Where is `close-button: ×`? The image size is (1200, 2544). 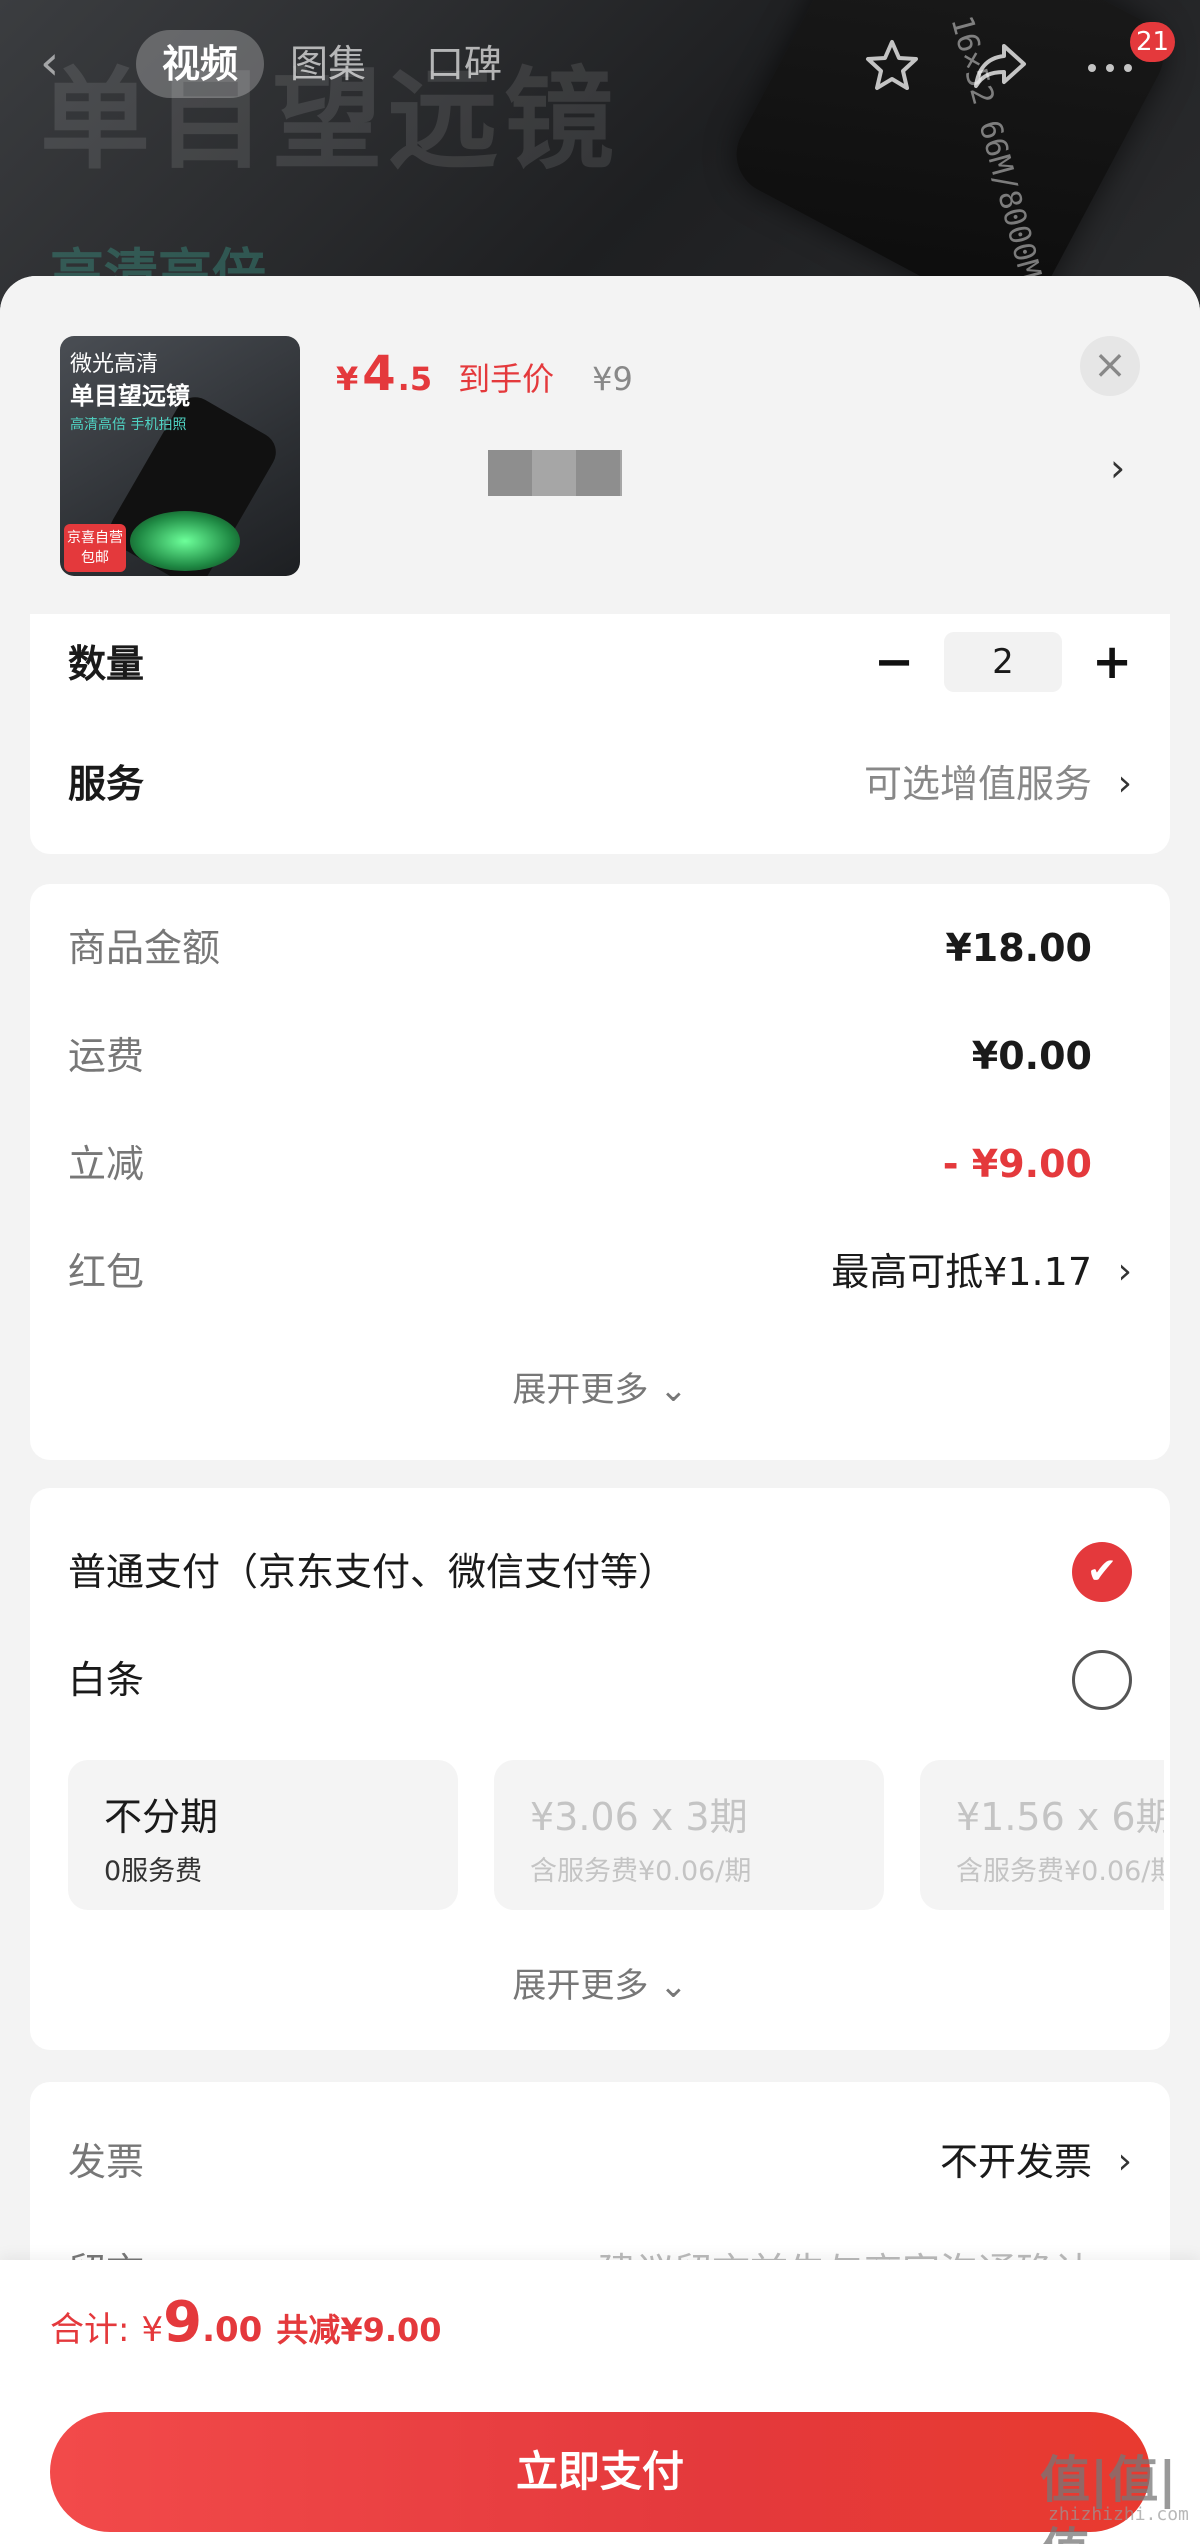 close-button: × is located at coordinates (1110, 366).